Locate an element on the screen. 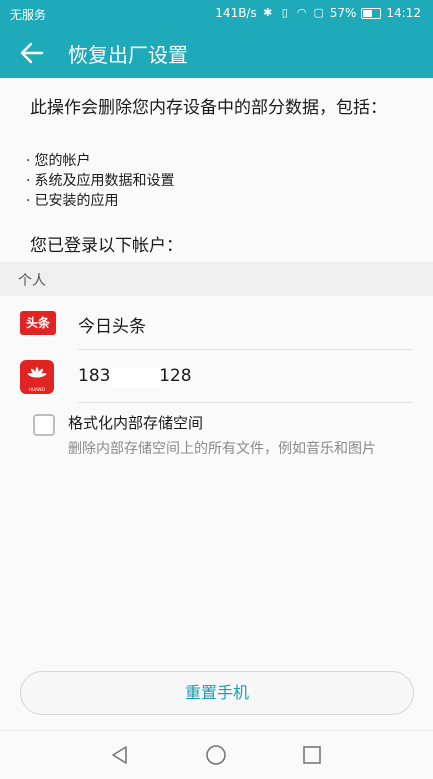  format-storage-description: 删除内部存储空间上的所有文件，例如音乐和图片 is located at coordinates (222, 449).